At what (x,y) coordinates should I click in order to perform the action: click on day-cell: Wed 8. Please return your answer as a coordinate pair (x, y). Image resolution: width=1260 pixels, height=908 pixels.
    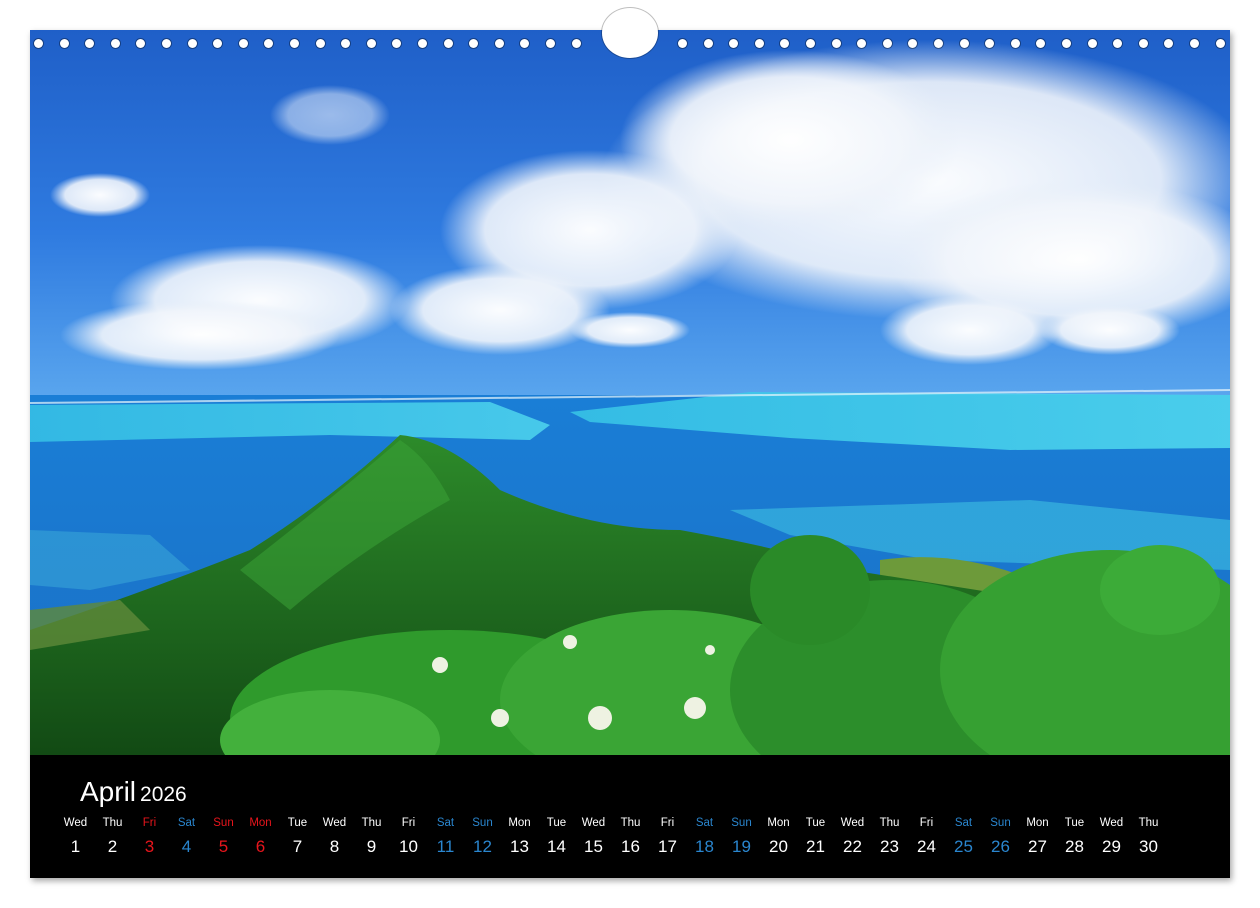
    Looking at the image, I should click on (334, 837).